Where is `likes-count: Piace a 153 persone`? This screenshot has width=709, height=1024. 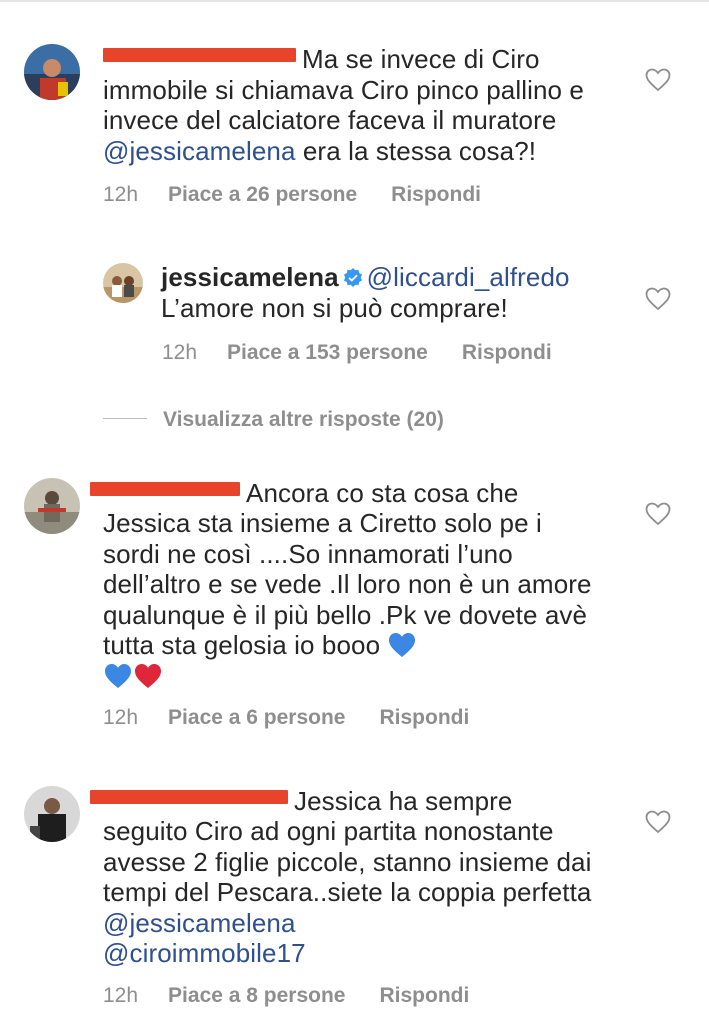
likes-count: Piace a 153 persone is located at coordinates (327, 352).